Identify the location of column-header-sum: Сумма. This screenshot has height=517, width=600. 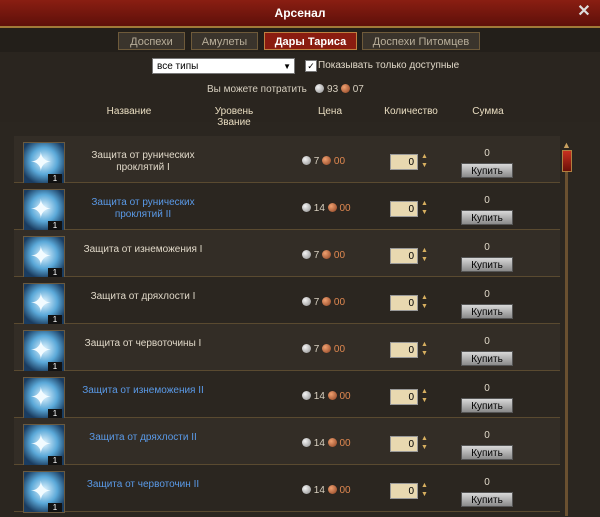
(488, 111).